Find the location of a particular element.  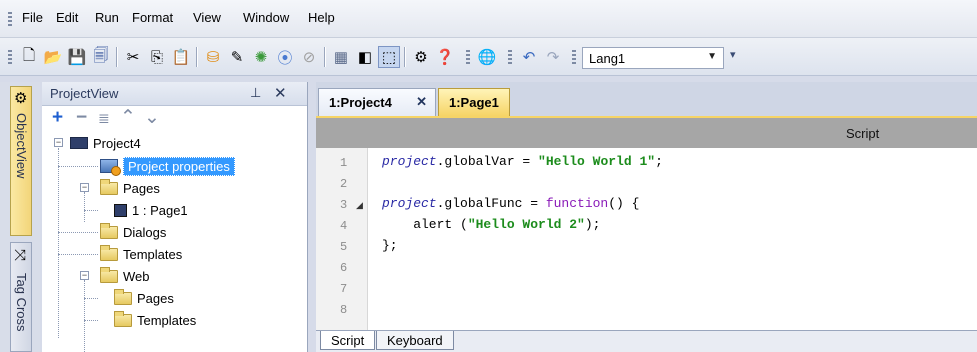

remove-icon: − is located at coordinates (81, 118).